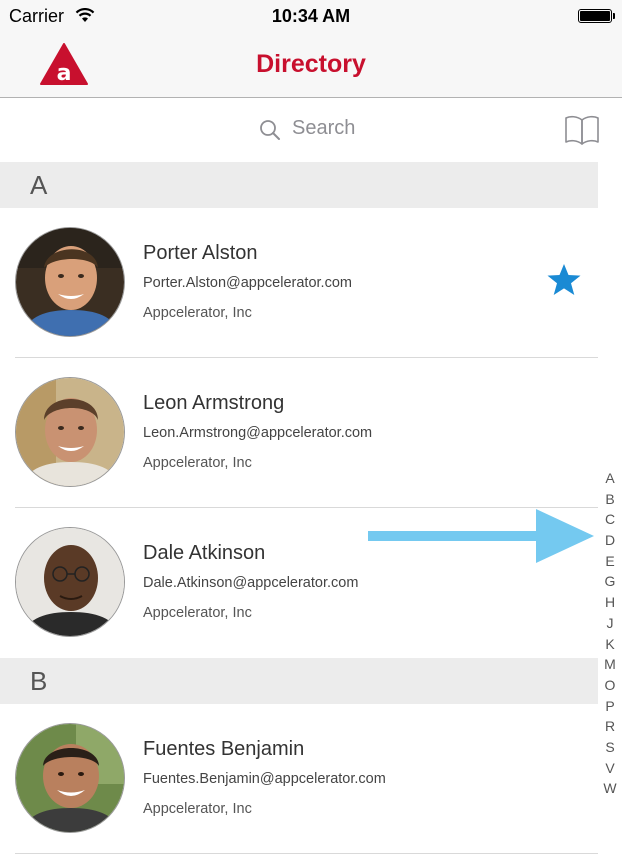  What do you see at coordinates (610, 519) in the screenshot?
I see `index-letter: C` at bounding box center [610, 519].